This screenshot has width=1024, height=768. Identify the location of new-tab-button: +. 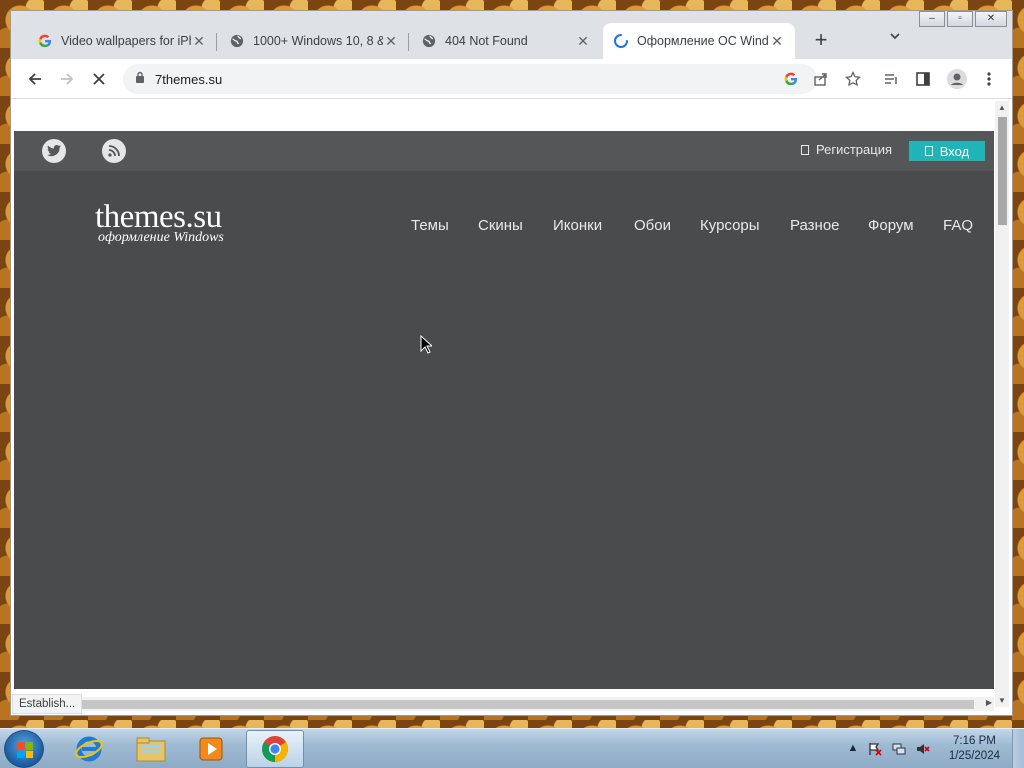
(821, 41).